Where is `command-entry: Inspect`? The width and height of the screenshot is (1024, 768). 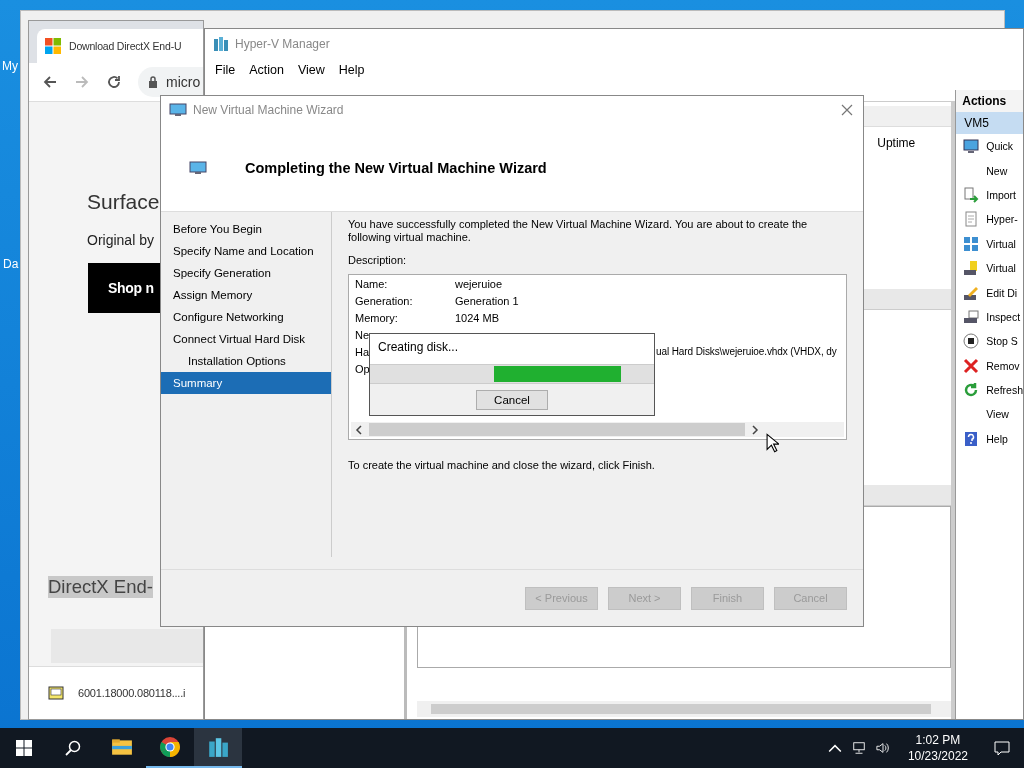
command-entry: Inspect is located at coordinates (1003, 316).